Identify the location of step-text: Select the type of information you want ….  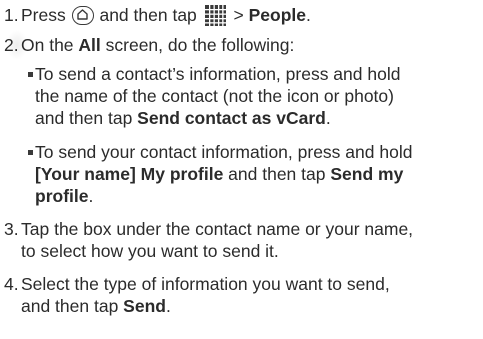
(205, 295).